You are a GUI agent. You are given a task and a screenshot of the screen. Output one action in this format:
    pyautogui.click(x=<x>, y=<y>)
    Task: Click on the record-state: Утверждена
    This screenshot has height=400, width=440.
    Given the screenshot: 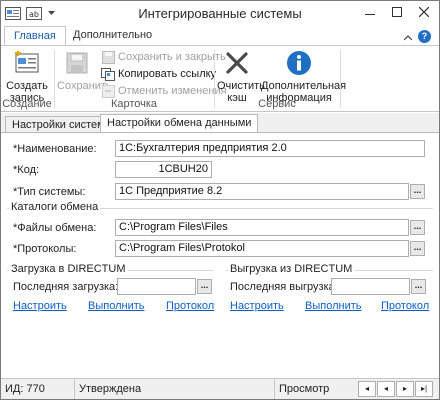 What is the action you would take?
    pyautogui.click(x=175, y=389)
    